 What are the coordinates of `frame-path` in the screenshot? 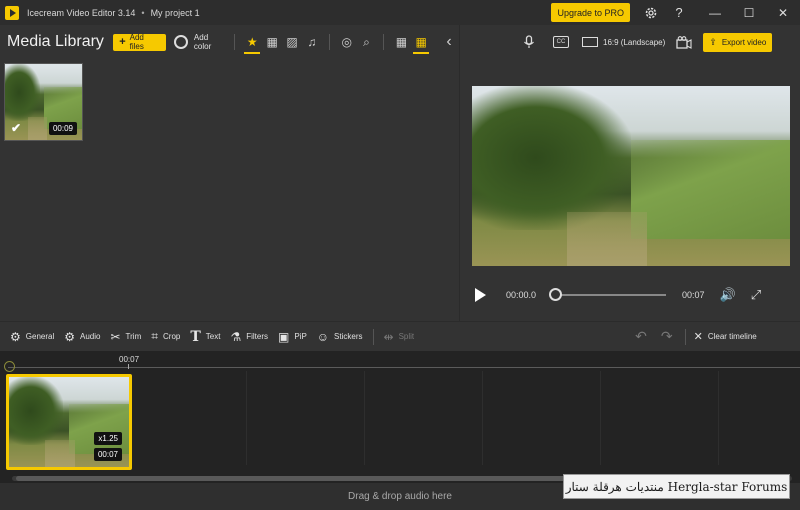 It's located at (607, 239).